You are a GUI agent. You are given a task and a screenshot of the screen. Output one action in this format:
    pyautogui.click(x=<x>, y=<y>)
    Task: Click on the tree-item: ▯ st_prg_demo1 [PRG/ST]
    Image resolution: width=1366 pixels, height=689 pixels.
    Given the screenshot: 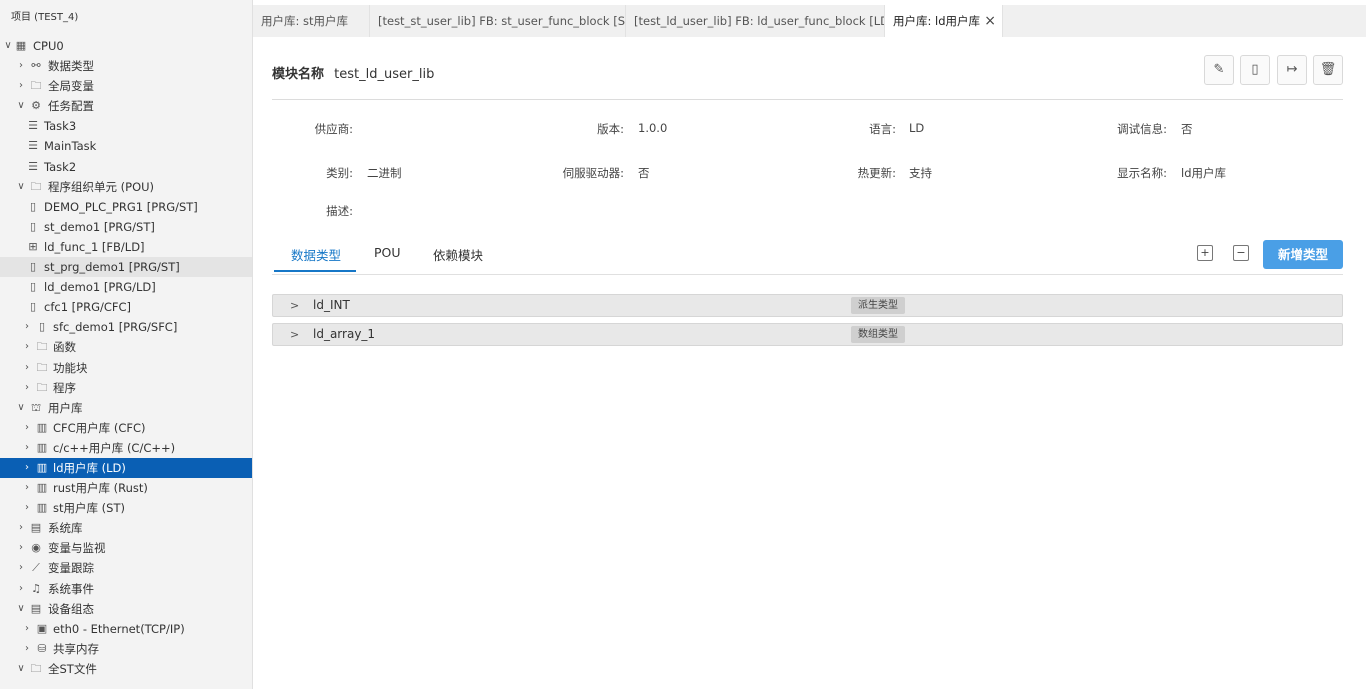 What is the action you would take?
    pyautogui.click(x=126, y=267)
    